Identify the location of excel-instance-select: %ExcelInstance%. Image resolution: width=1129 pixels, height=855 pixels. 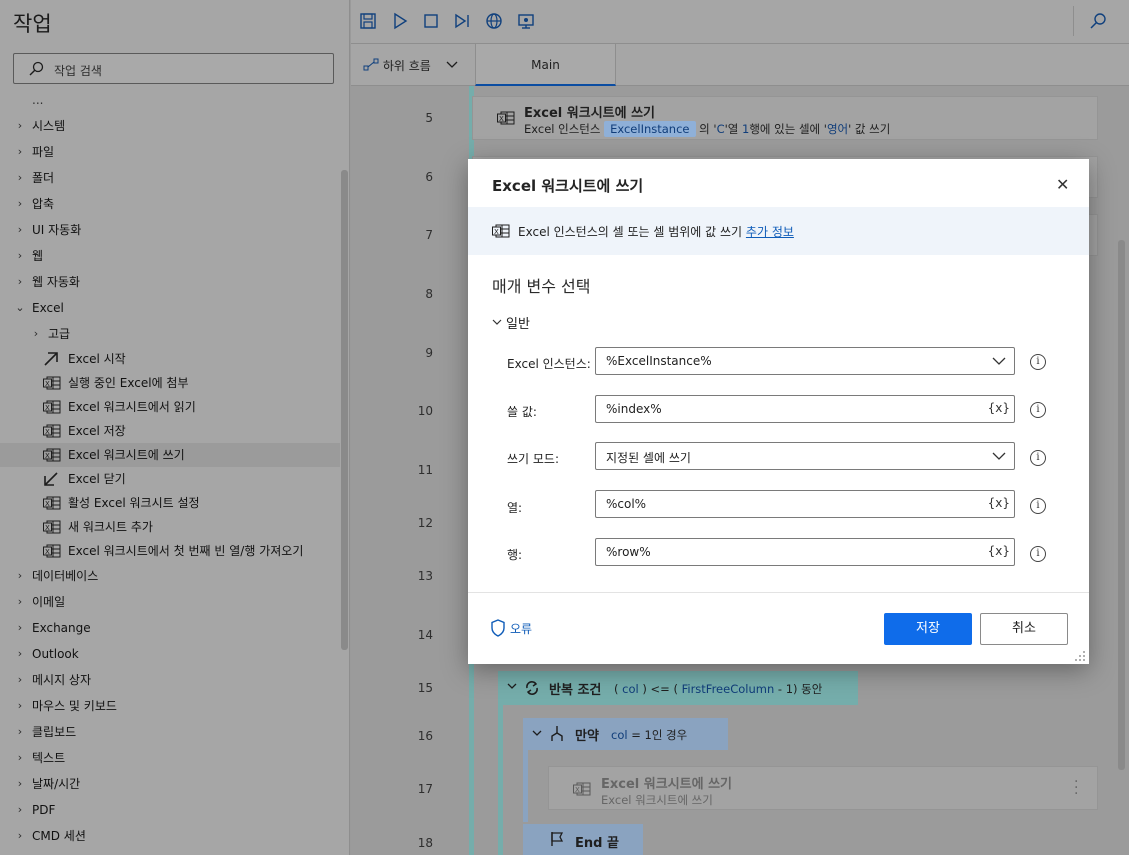
(805, 361).